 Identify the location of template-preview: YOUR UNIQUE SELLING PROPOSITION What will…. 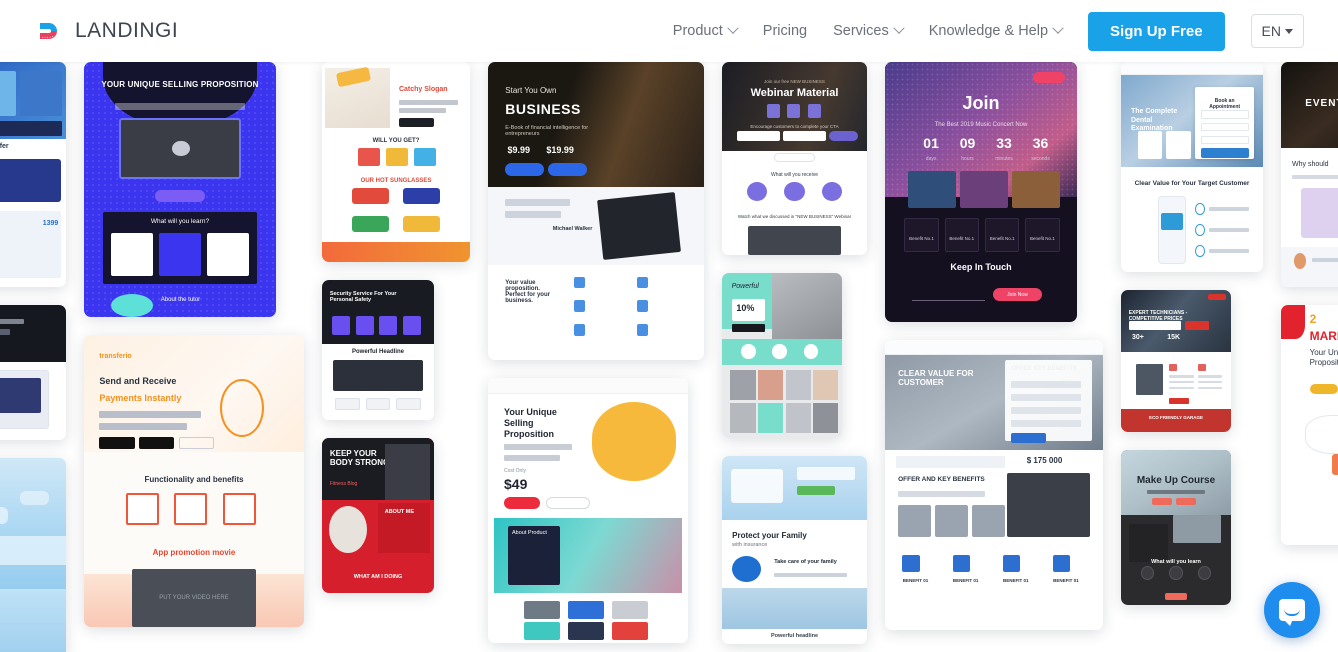
(180, 189).